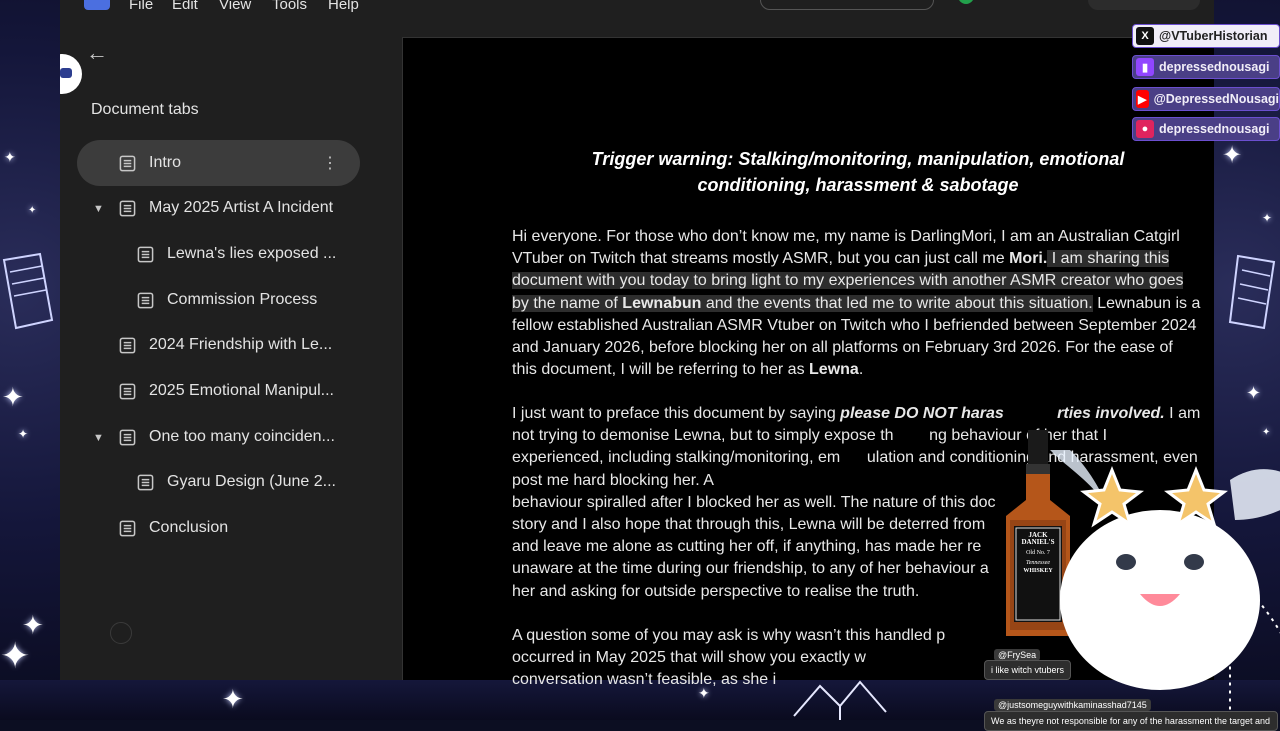  What do you see at coordinates (165, 162) in the screenshot?
I see `tab-label: Intro` at bounding box center [165, 162].